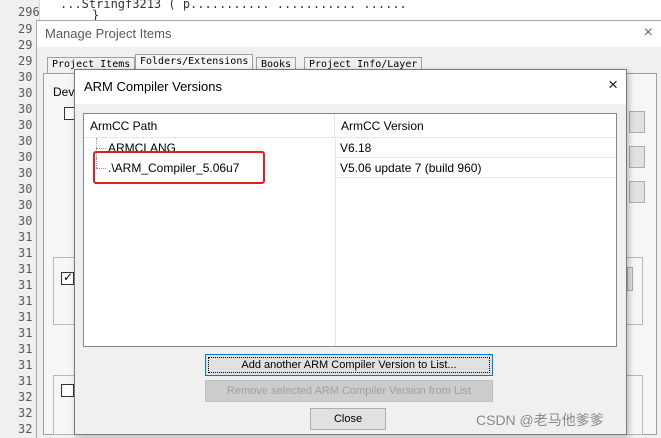  What do you see at coordinates (349, 34) in the screenshot?
I see `dialog-titlebar: Manage Project Items ×` at bounding box center [349, 34].